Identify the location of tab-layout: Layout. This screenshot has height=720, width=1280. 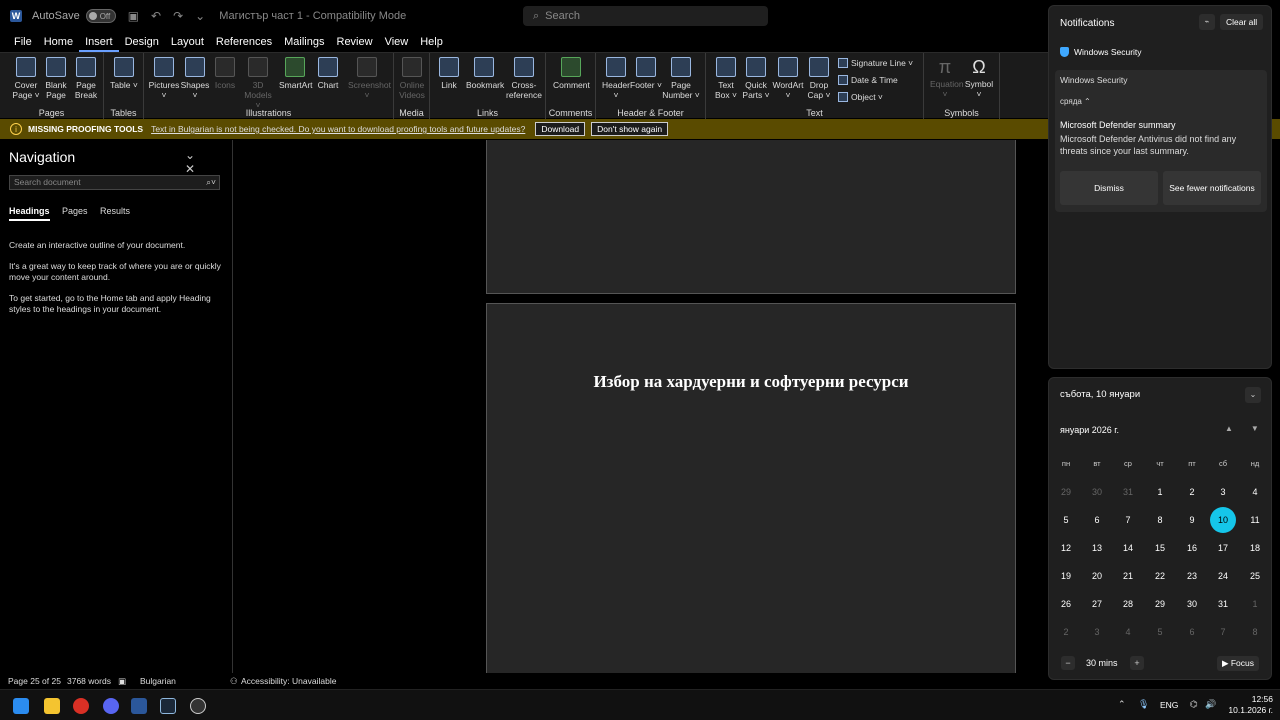
(187, 42).